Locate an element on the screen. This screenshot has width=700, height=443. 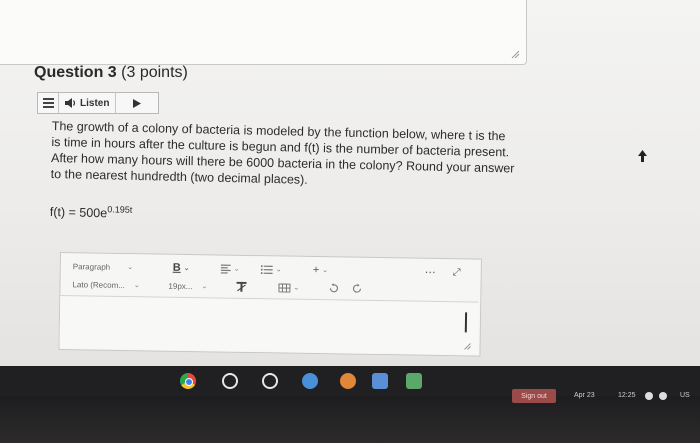
font-family-select: Lato (Recom... ⌄ is located at coordinates (105, 285).